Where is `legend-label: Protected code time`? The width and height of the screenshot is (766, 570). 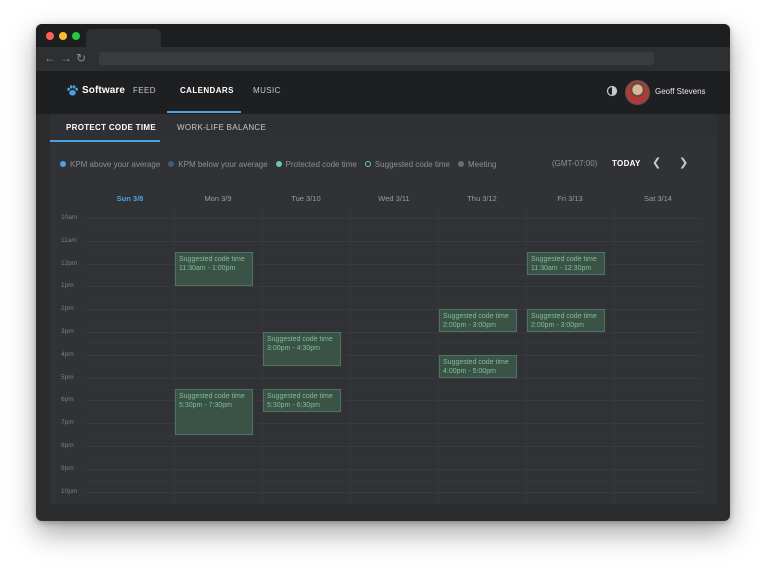
legend-label: Protected code time is located at coordinates (321, 164).